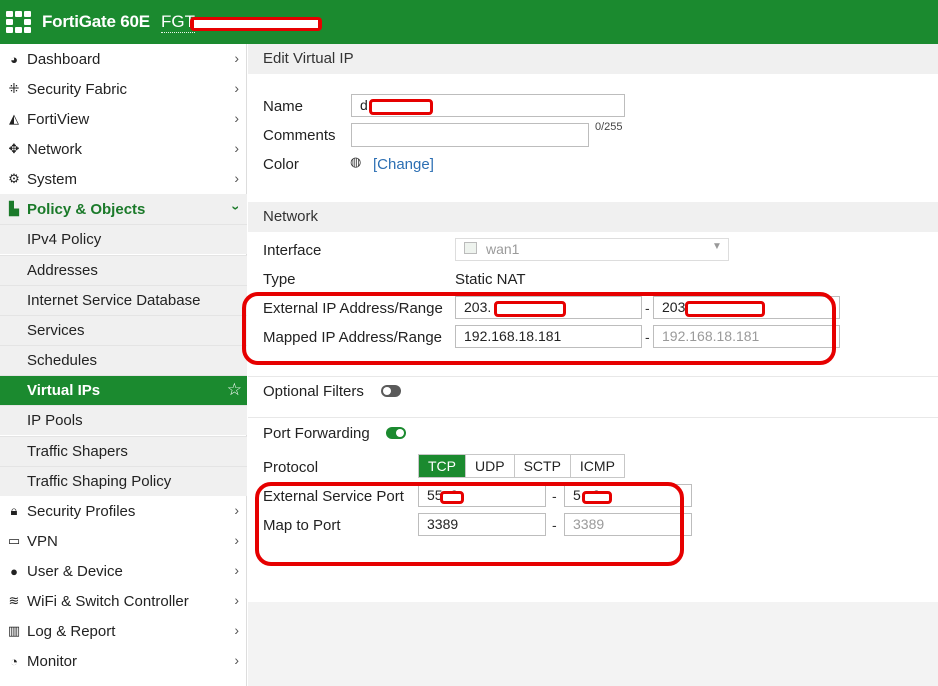 The width and height of the screenshot is (938, 686). I want to click on sidebar-item-vpn: ▭ VPN ›, so click(123, 541).